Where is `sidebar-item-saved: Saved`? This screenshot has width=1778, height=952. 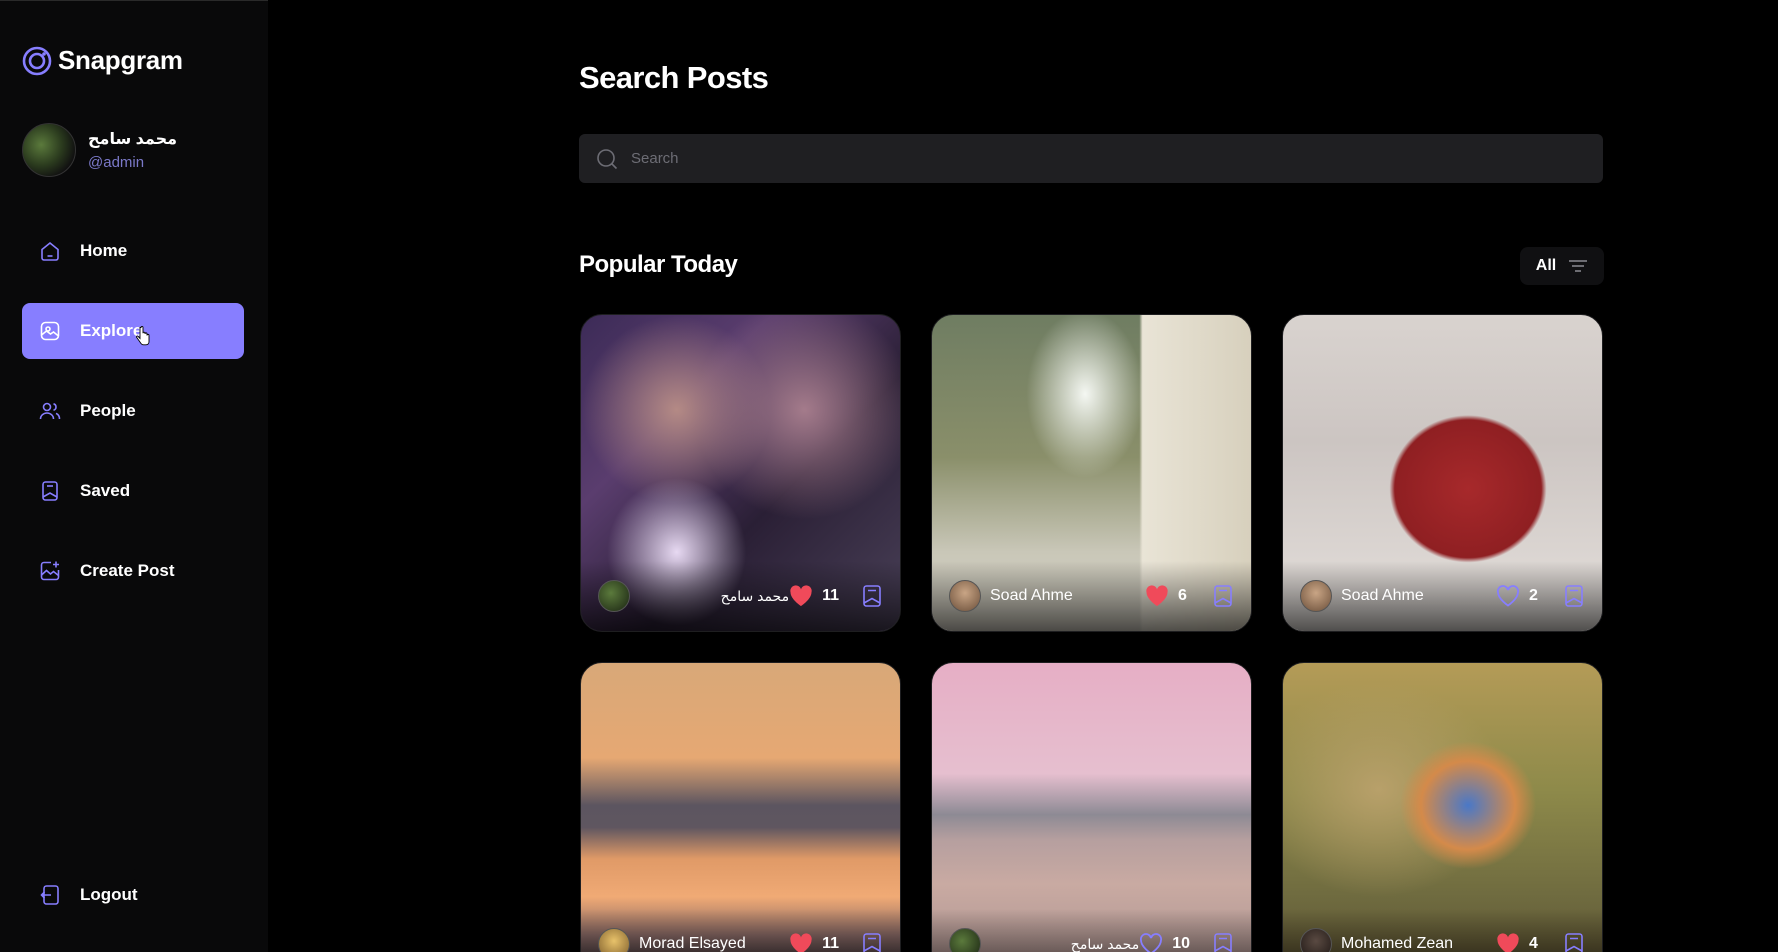 sidebar-item-saved: Saved is located at coordinates (133, 491).